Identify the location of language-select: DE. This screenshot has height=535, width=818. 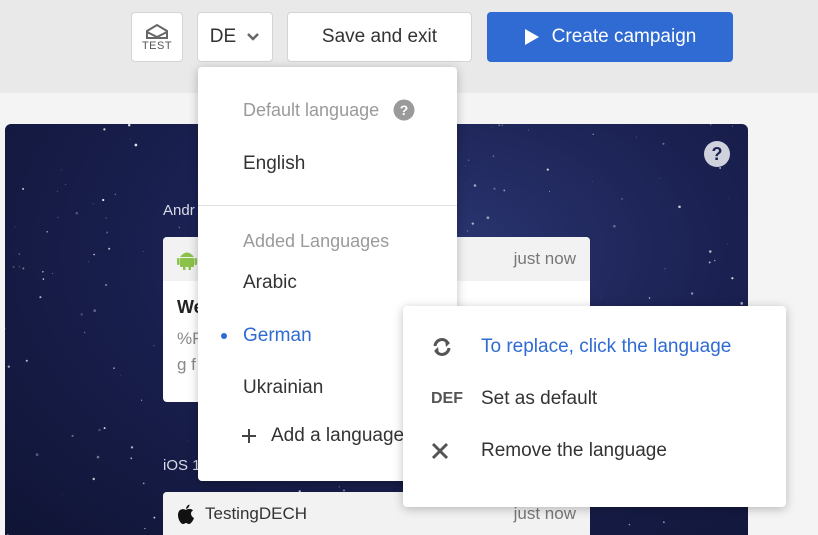
(235, 37).